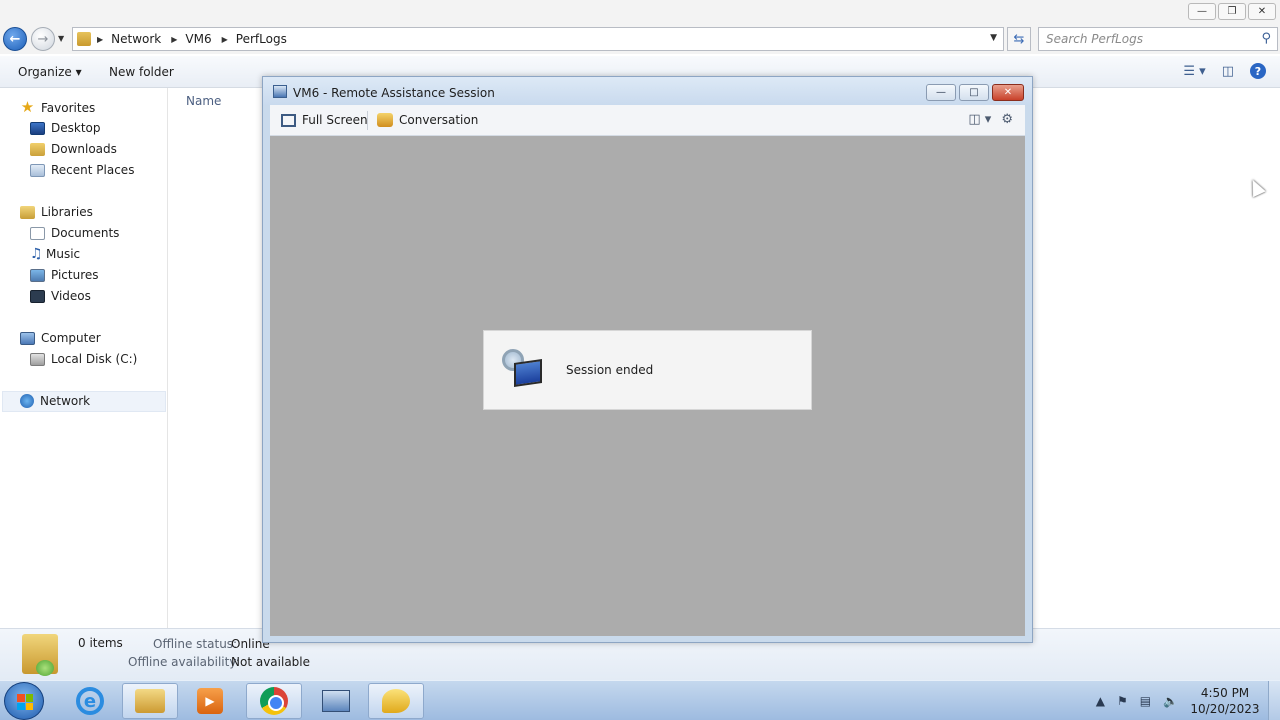 The height and width of the screenshot is (720, 1280). Describe the element at coordinates (394, 93) in the screenshot. I see `window-title: VM6 - Remote Assistance Session` at that location.